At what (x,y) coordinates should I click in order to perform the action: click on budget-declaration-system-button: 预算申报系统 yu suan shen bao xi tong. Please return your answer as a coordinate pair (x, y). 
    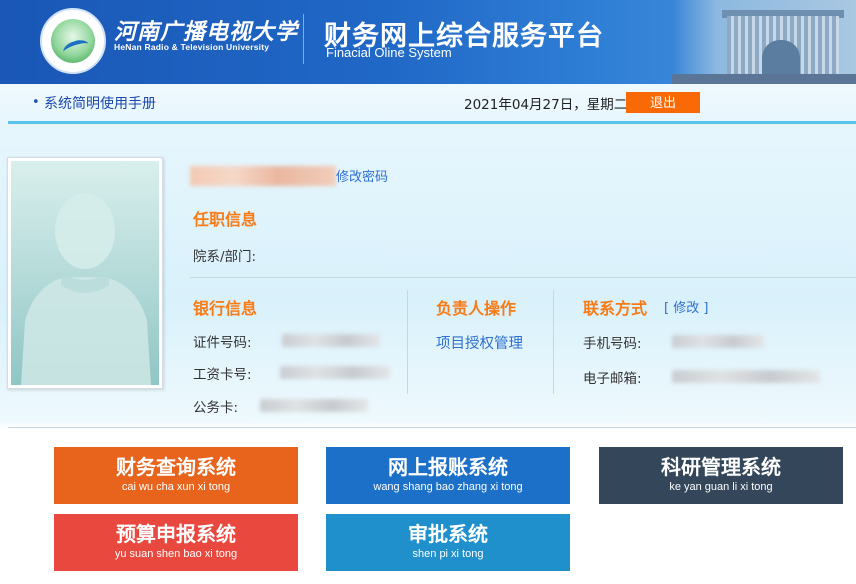
    Looking at the image, I should click on (176, 542).